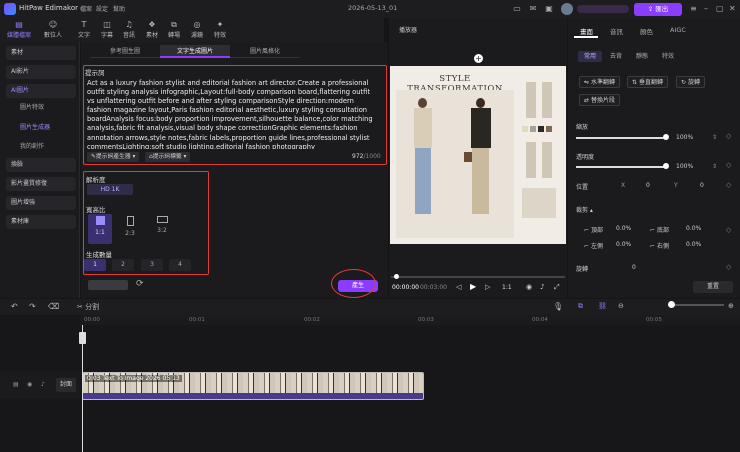 This screenshot has height=452, width=740. What do you see at coordinates (646, 31) in the screenshot?
I see `tab-color: 顏色` at bounding box center [646, 31].